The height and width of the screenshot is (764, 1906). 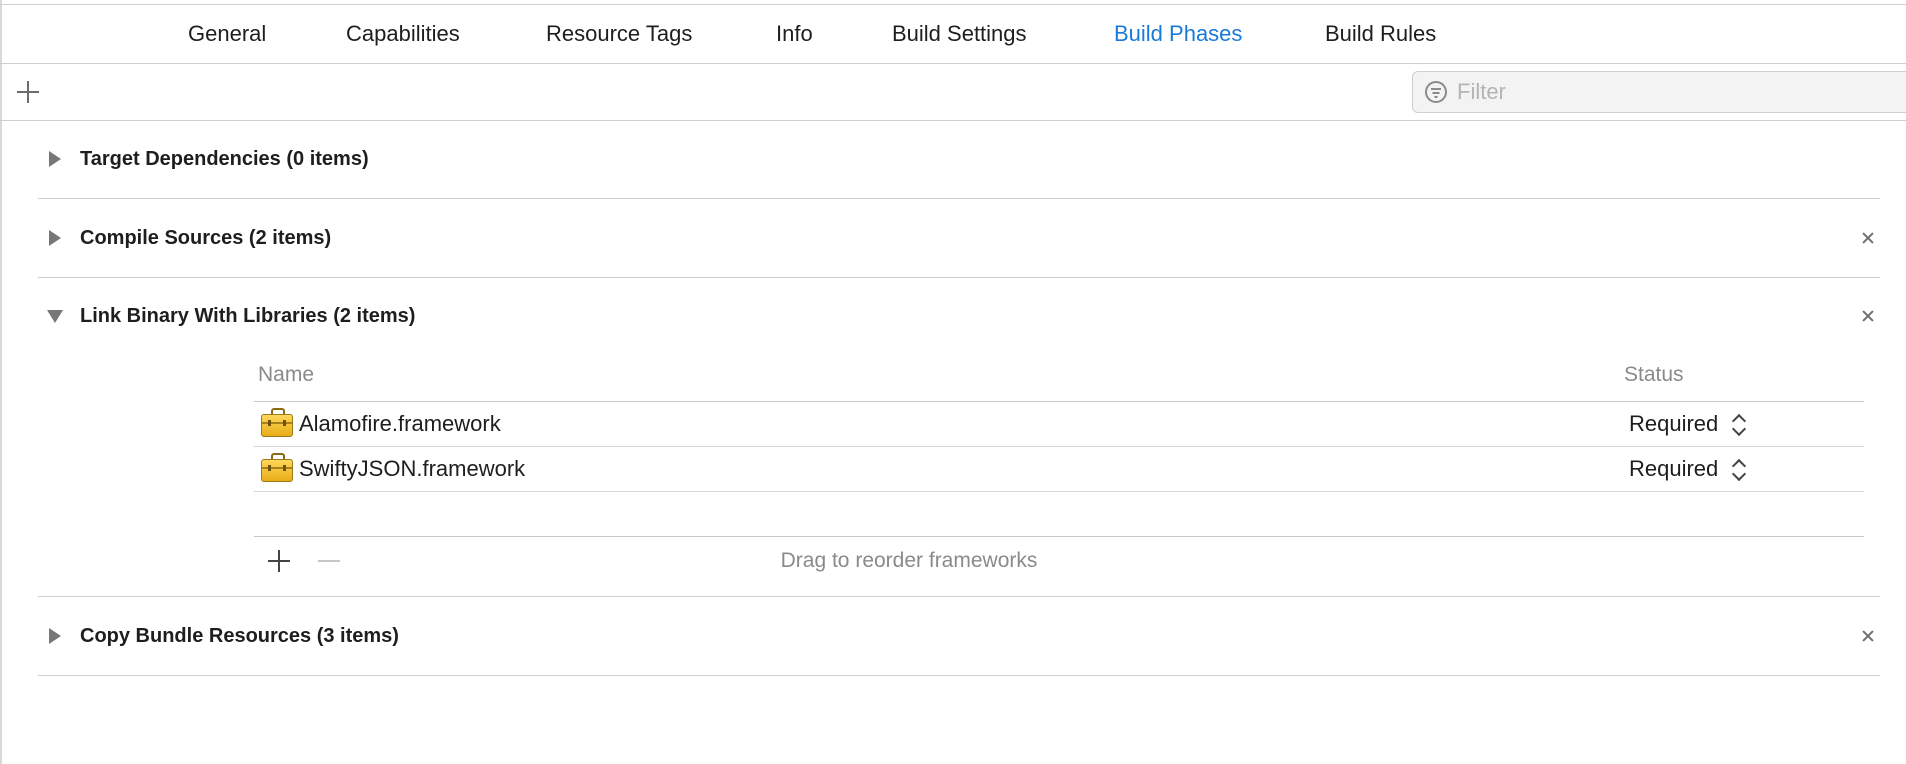 I want to click on phase-title: Target Dependencies (0 items), so click(x=224, y=159).